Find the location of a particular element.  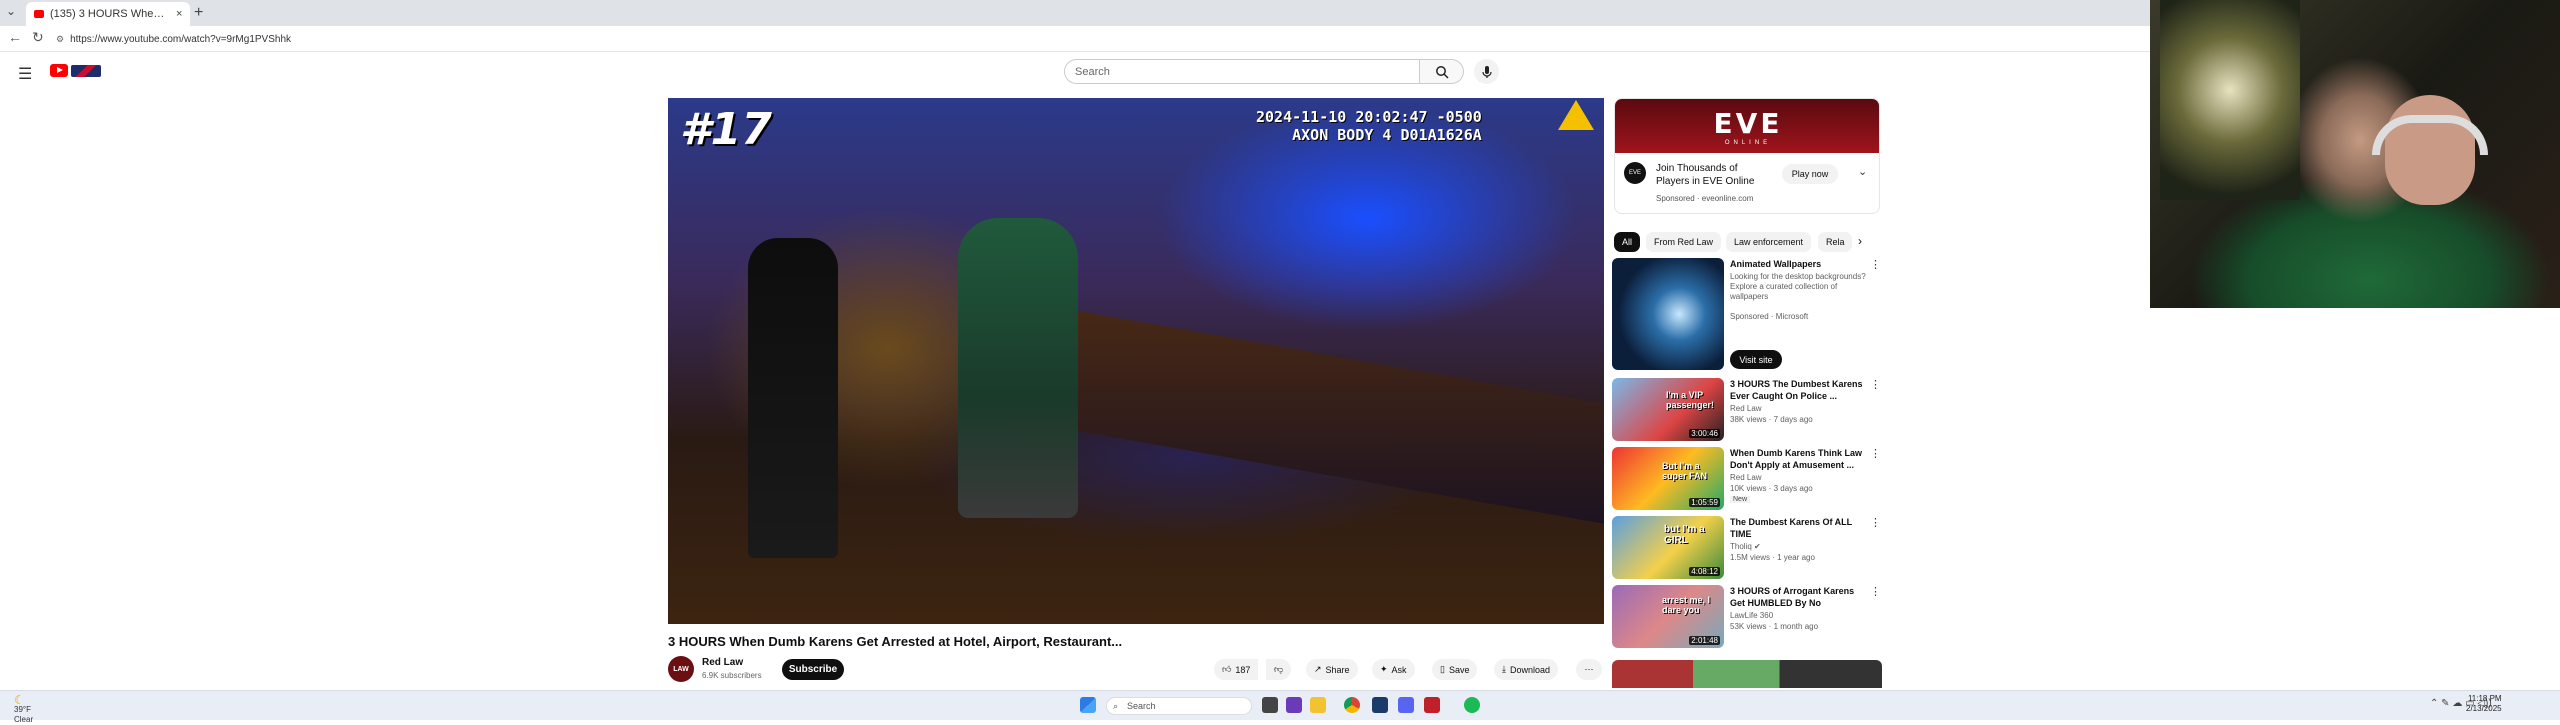

youtube-favicon-icon is located at coordinates (39, 14).